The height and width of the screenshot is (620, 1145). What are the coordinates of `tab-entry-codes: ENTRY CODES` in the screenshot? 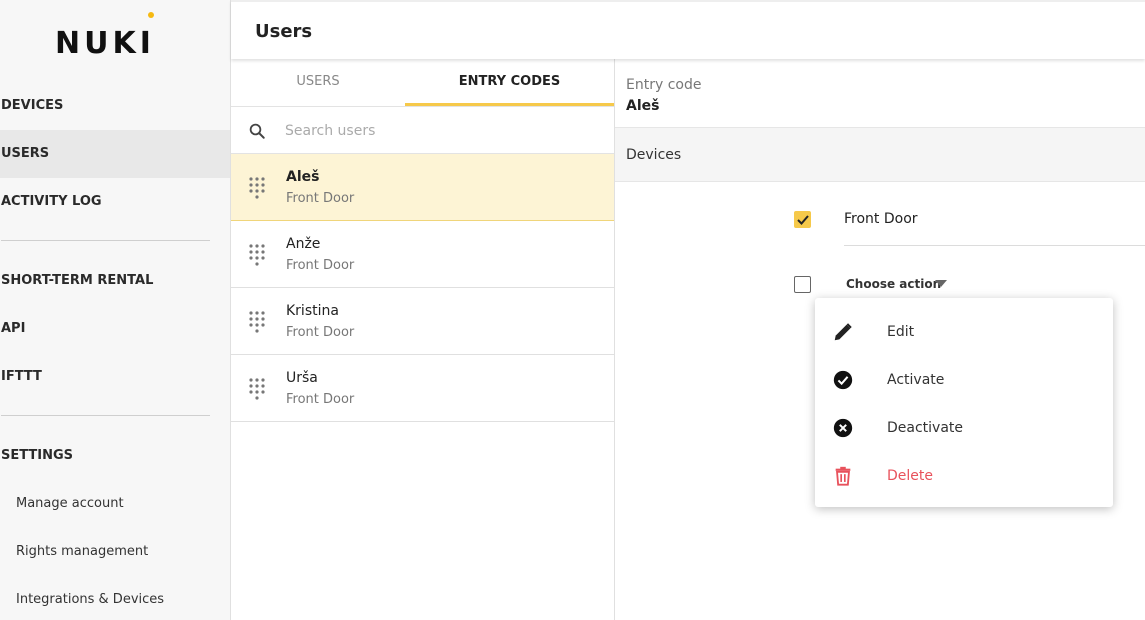 It's located at (509, 82).